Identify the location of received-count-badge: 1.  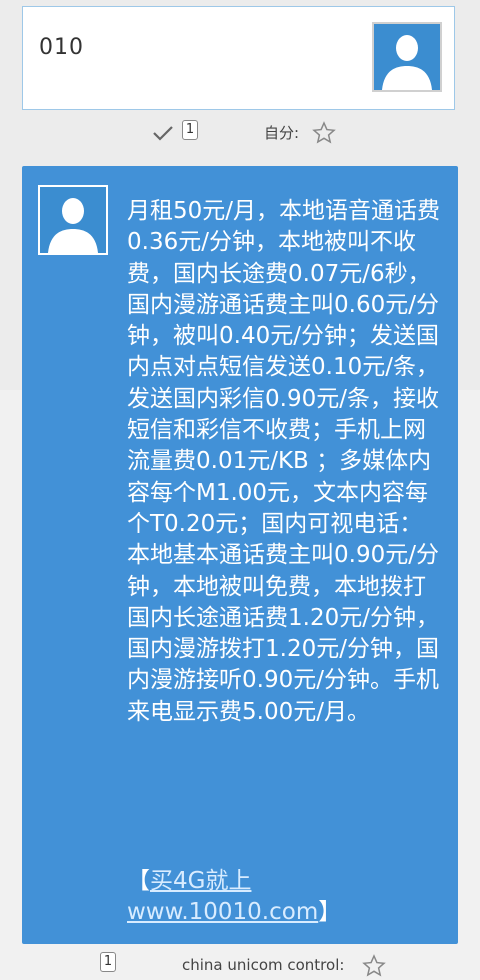
(108, 962).